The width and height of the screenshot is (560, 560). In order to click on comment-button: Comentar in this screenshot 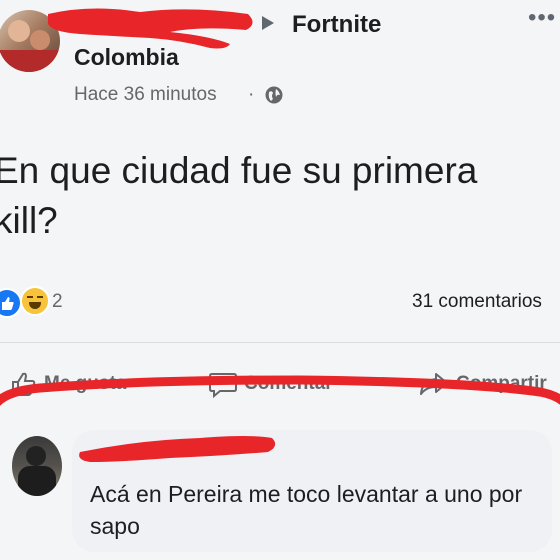, I will do `click(270, 384)`.